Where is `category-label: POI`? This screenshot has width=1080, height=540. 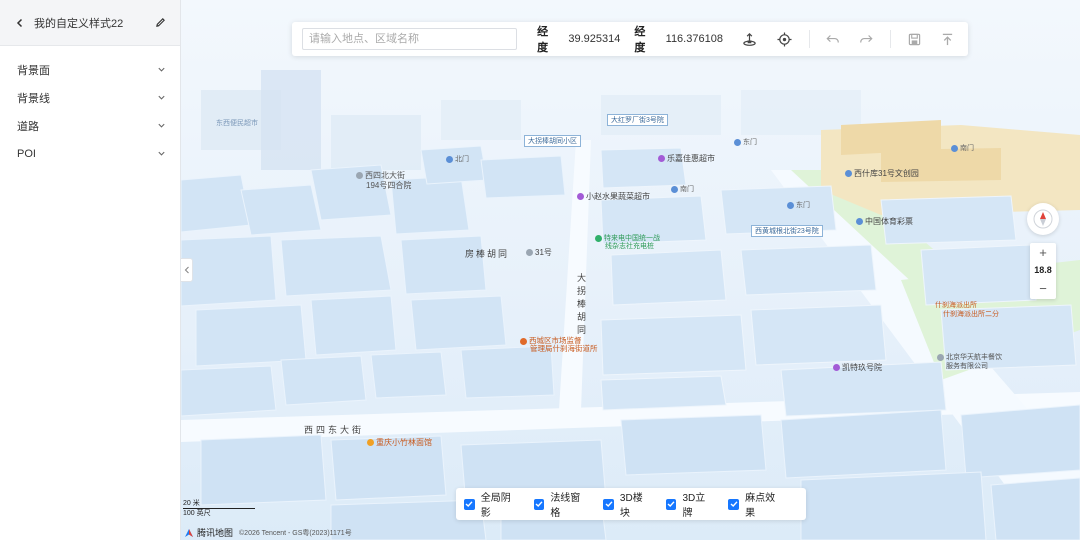
category-label: POI is located at coordinates (26, 154).